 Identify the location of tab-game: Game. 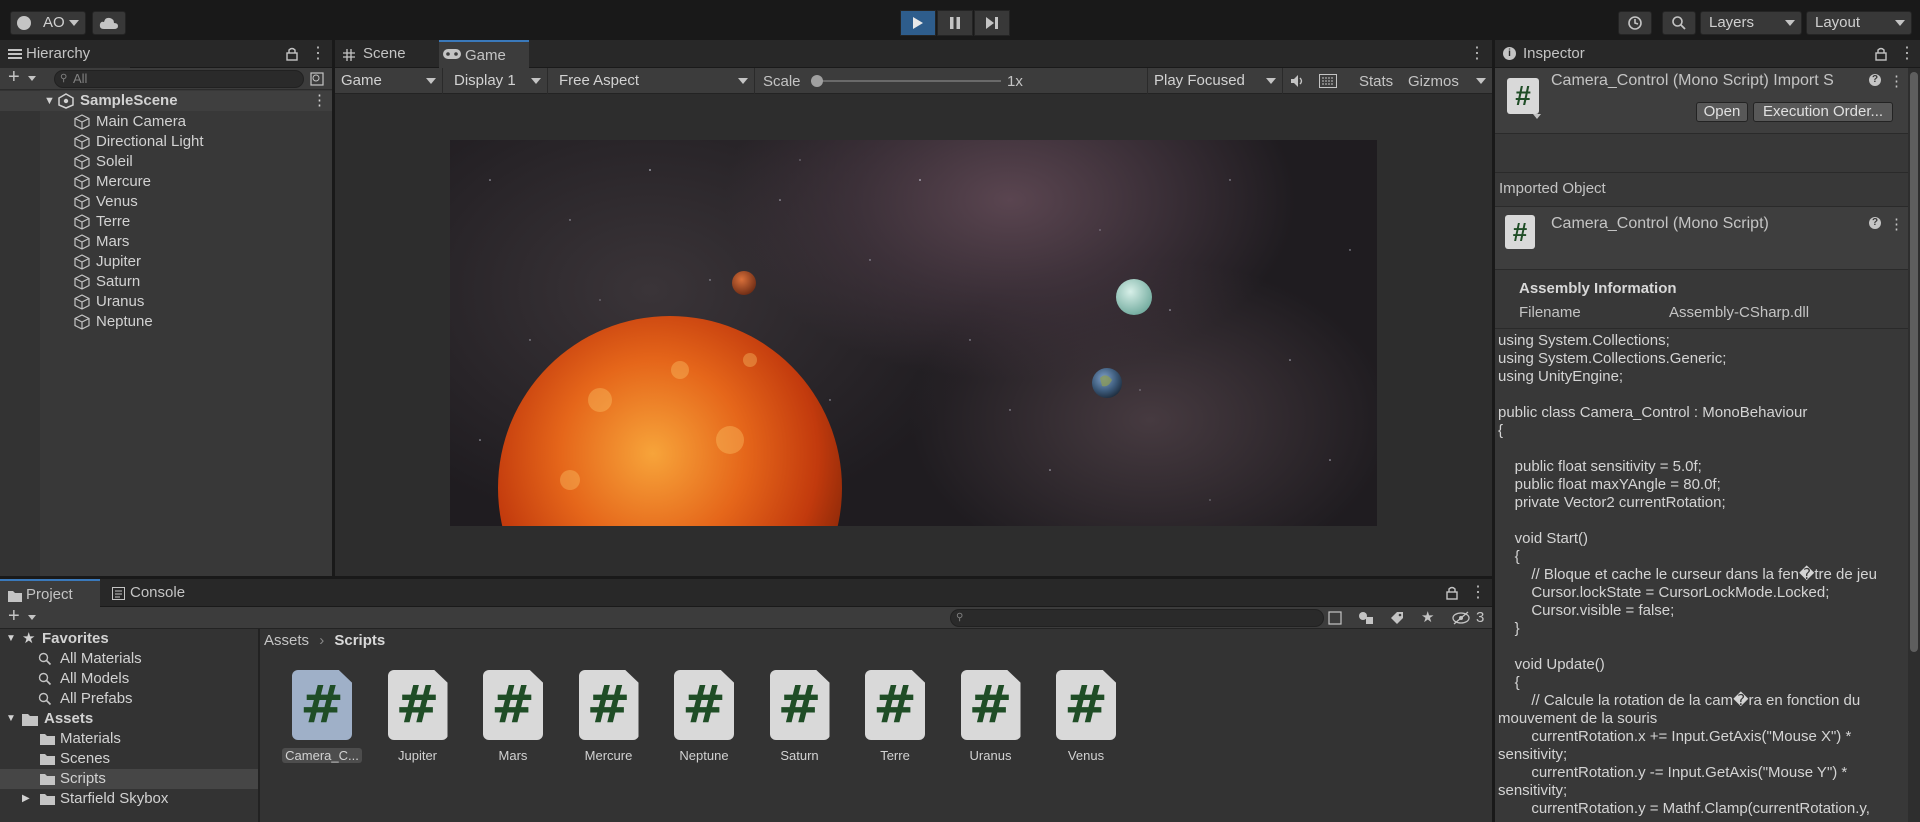
(484, 54).